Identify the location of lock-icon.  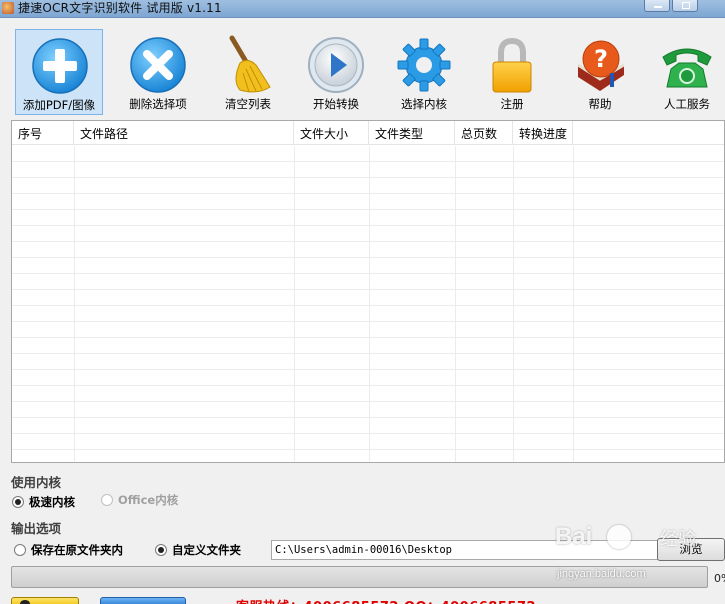
(512, 65).